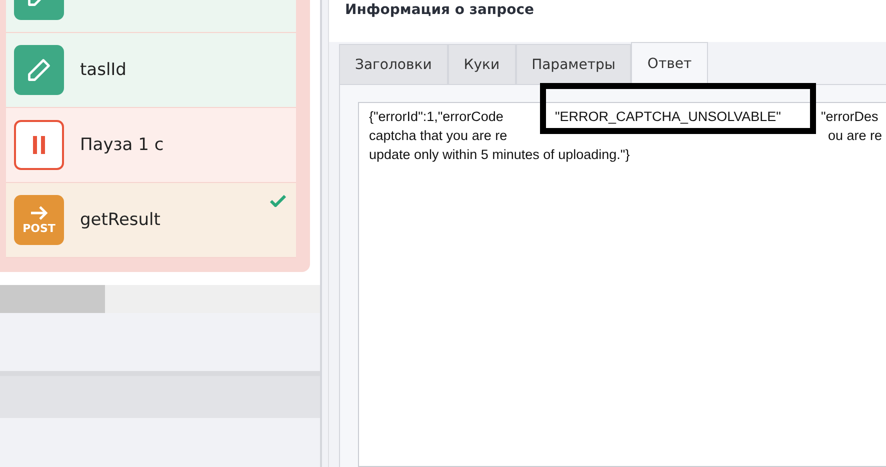  Describe the element at coordinates (482, 64) in the screenshot. I see `tab: Куки` at that location.